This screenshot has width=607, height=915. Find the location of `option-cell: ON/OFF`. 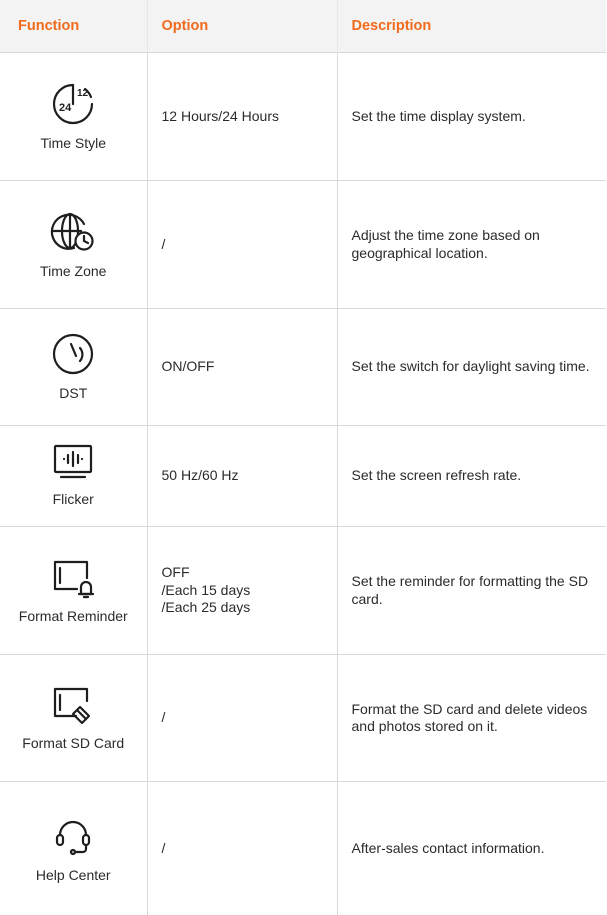

option-cell: ON/OFF is located at coordinates (242, 367).